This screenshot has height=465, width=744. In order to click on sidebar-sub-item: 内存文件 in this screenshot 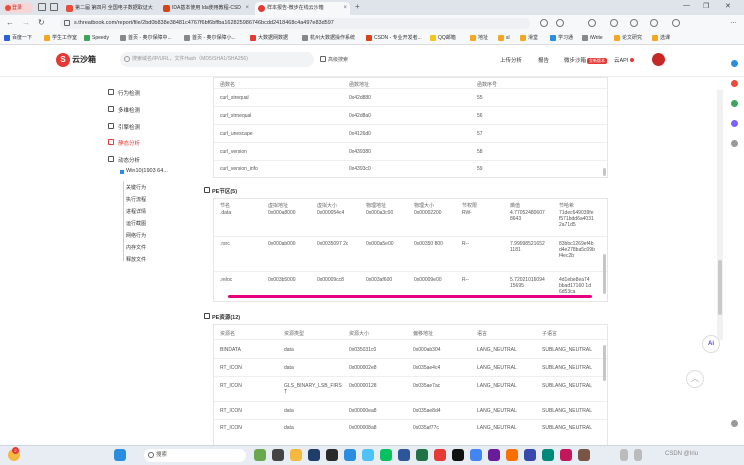, I will do `click(136, 247)`.